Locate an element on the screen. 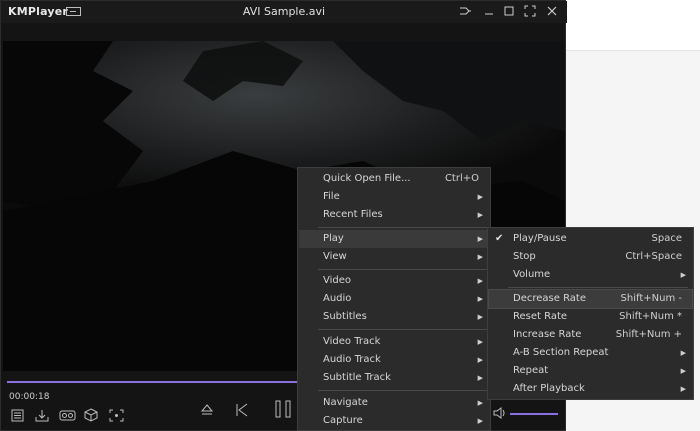 The image size is (700, 431). eject-icon is located at coordinates (207, 410).